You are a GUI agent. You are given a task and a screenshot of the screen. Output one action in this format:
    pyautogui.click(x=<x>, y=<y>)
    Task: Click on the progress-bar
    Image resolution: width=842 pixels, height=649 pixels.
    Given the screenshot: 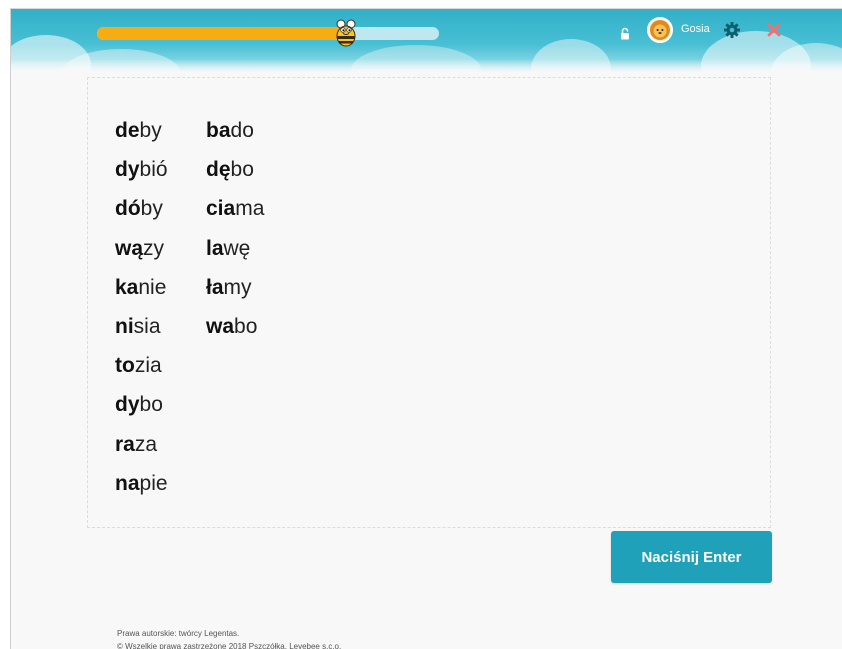 What is the action you would take?
    pyautogui.click(x=268, y=33)
    